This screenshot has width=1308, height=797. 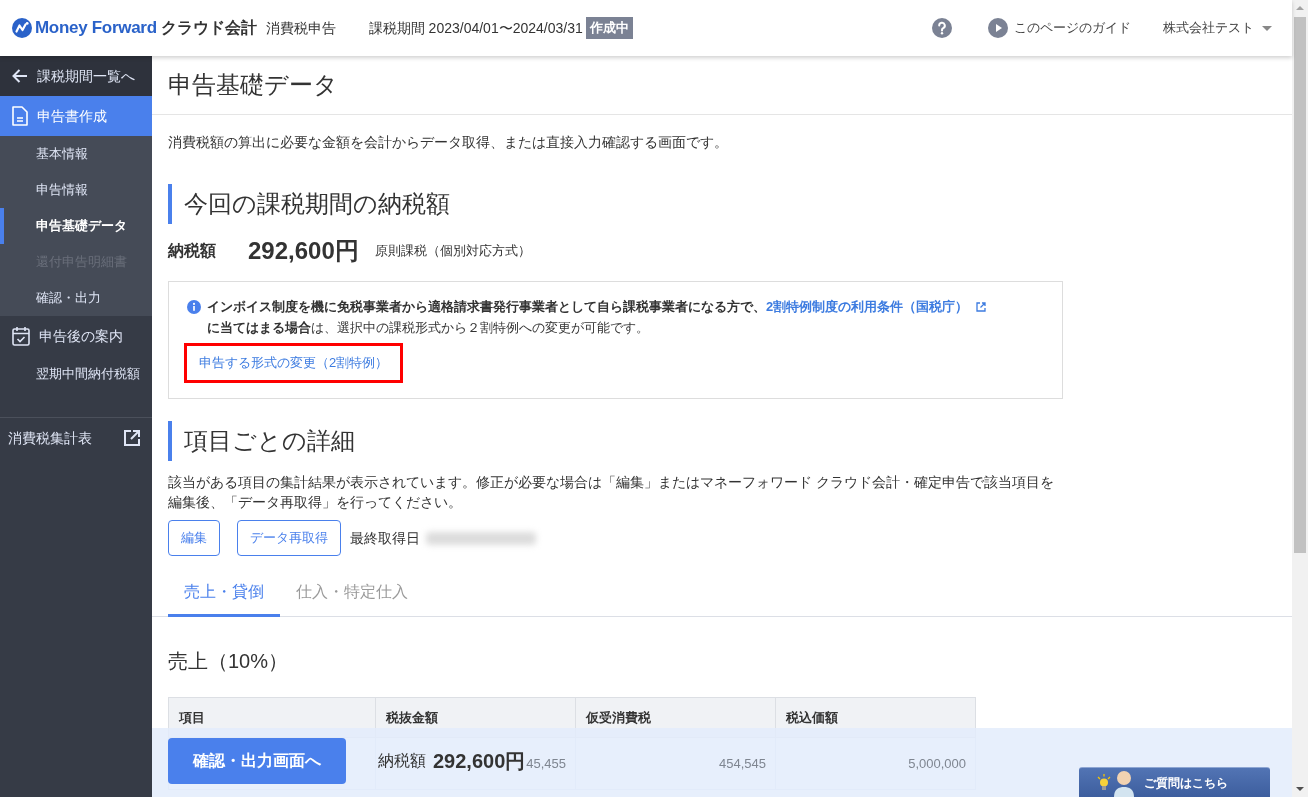 What do you see at coordinates (76, 76) in the screenshot?
I see `back-link: 課税期間一覧へ` at bounding box center [76, 76].